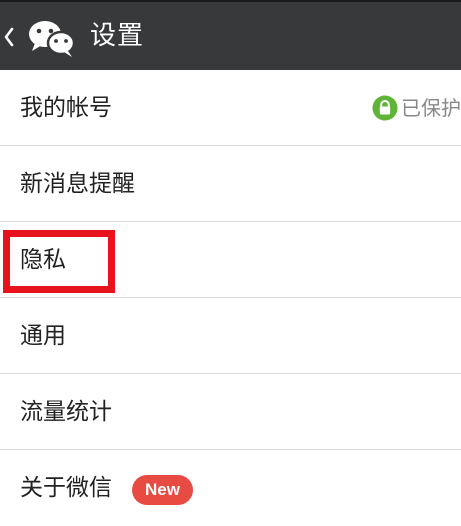  Describe the element at coordinates (230, 260) in the screenshot. I see `settings-item-privacy: 隐私` at that location.